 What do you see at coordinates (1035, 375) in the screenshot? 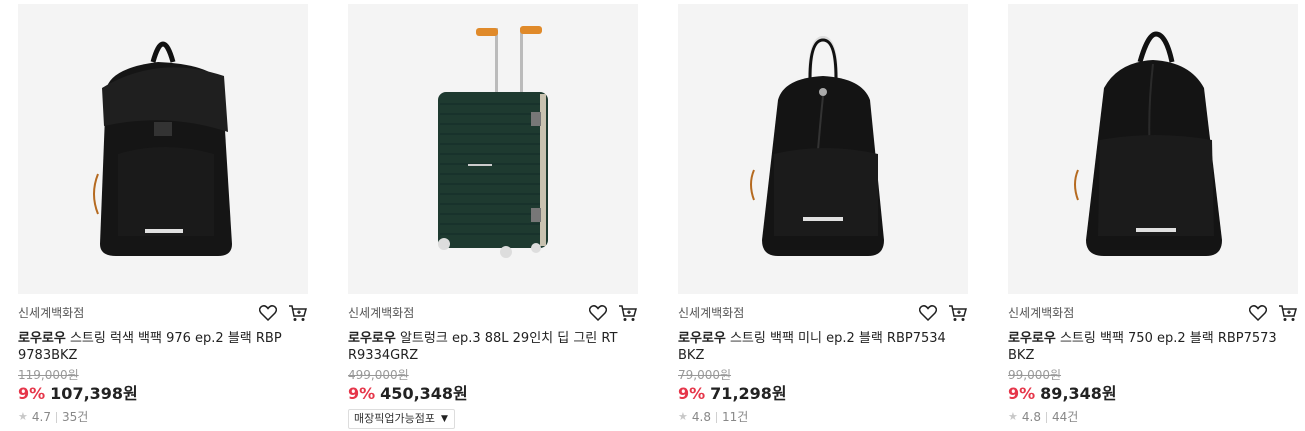
I see `original-price: 99,000원` at bounding box center [1035, 375].